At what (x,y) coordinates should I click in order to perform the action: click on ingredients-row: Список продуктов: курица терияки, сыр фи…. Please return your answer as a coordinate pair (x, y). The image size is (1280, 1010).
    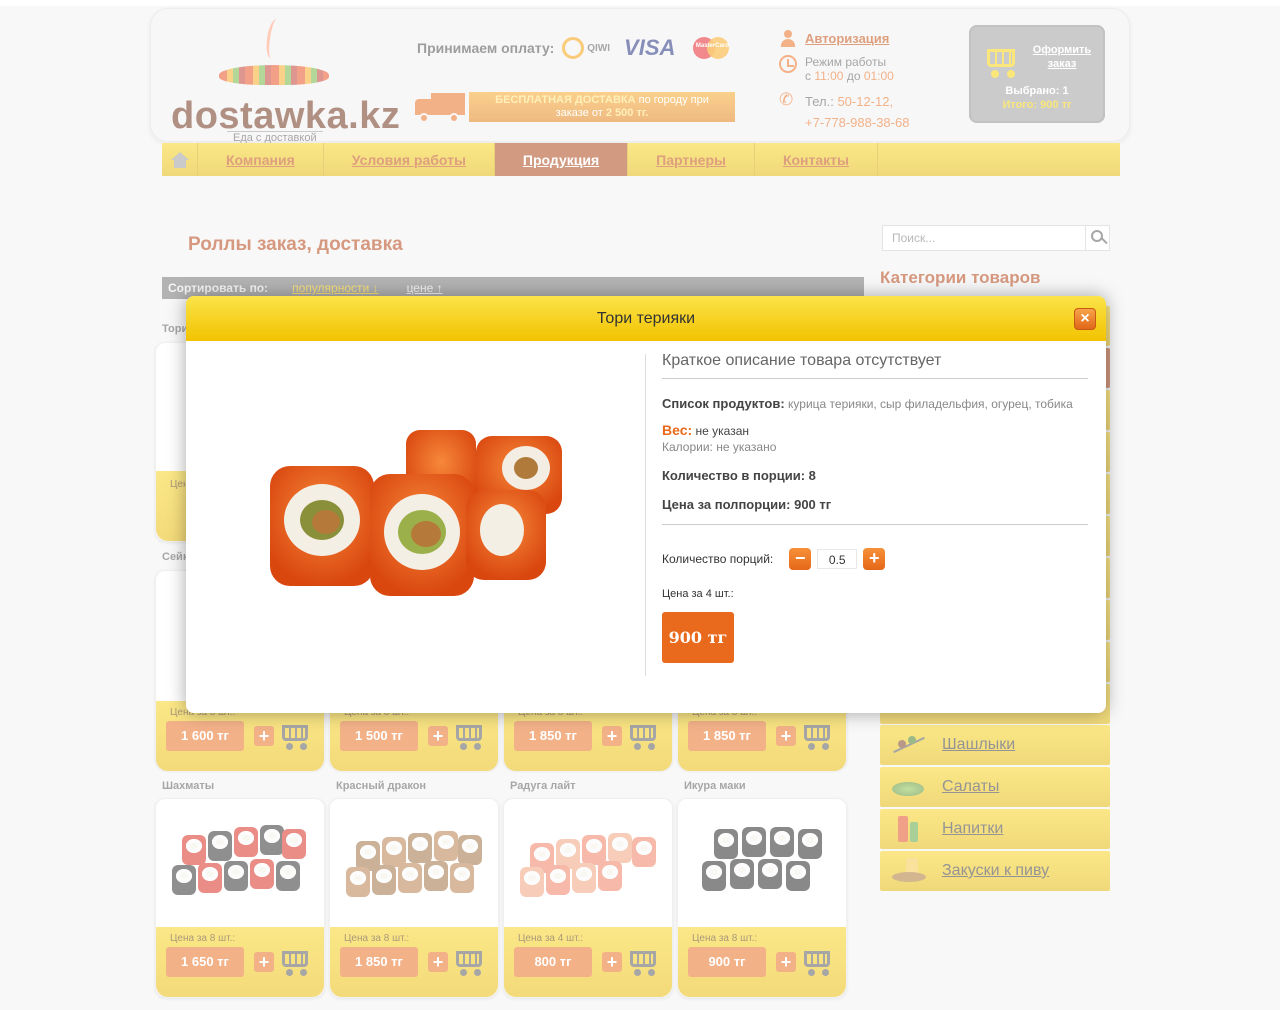
    Looking at the image, I should click on (875, 403).